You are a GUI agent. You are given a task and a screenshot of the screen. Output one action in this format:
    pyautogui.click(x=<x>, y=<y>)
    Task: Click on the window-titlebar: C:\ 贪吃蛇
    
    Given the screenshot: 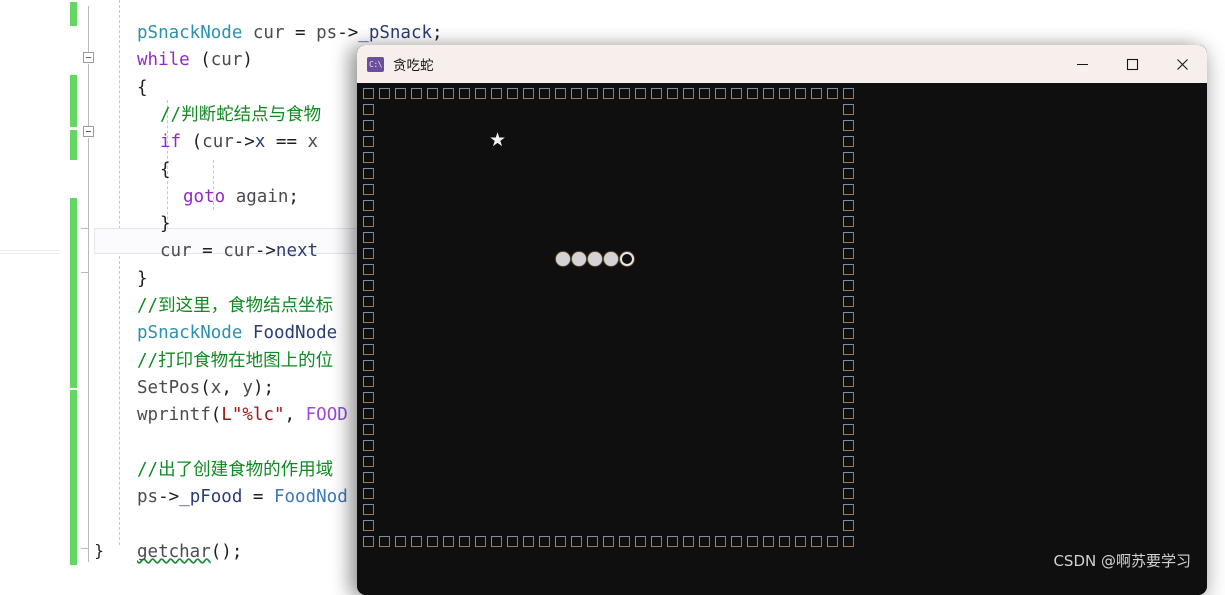 What is the action you would take?
    pyautogui.click(x=782, y=64)
    